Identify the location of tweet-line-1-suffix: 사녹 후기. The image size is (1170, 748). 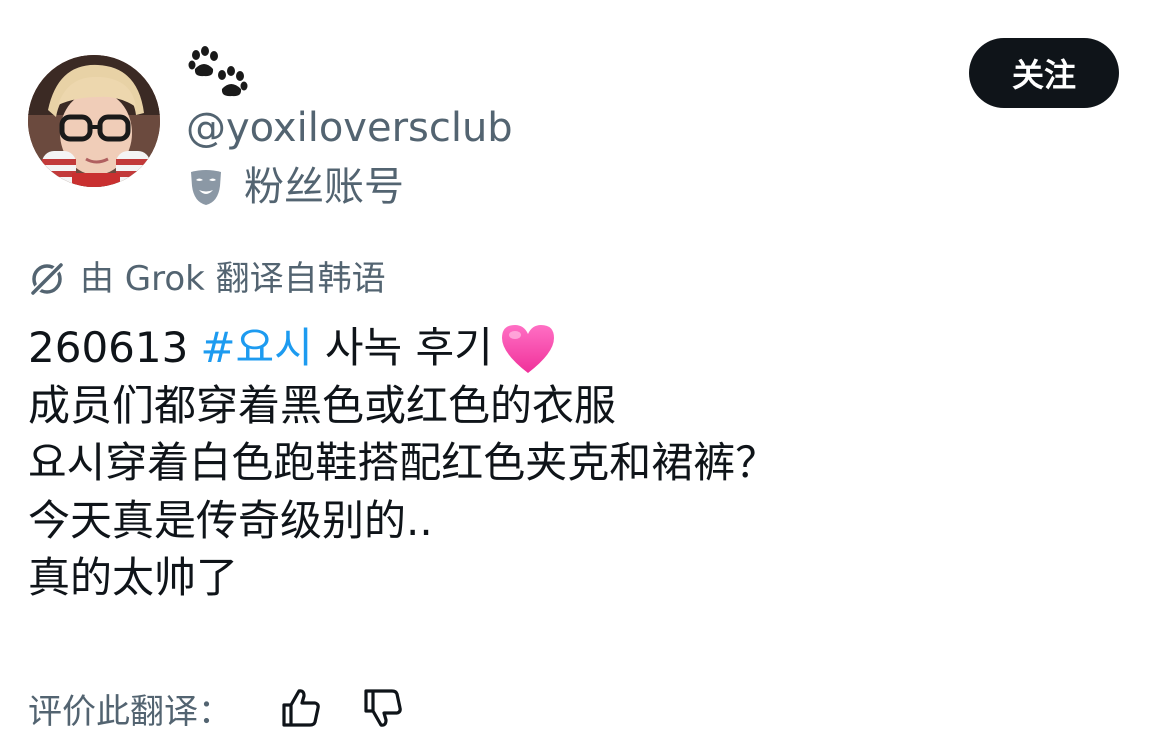
(408, 347).